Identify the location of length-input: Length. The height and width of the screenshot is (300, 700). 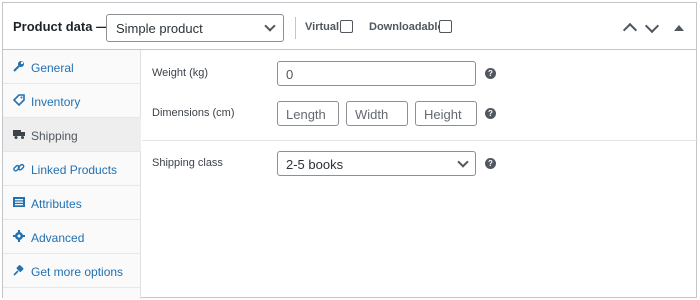
(308, 113).